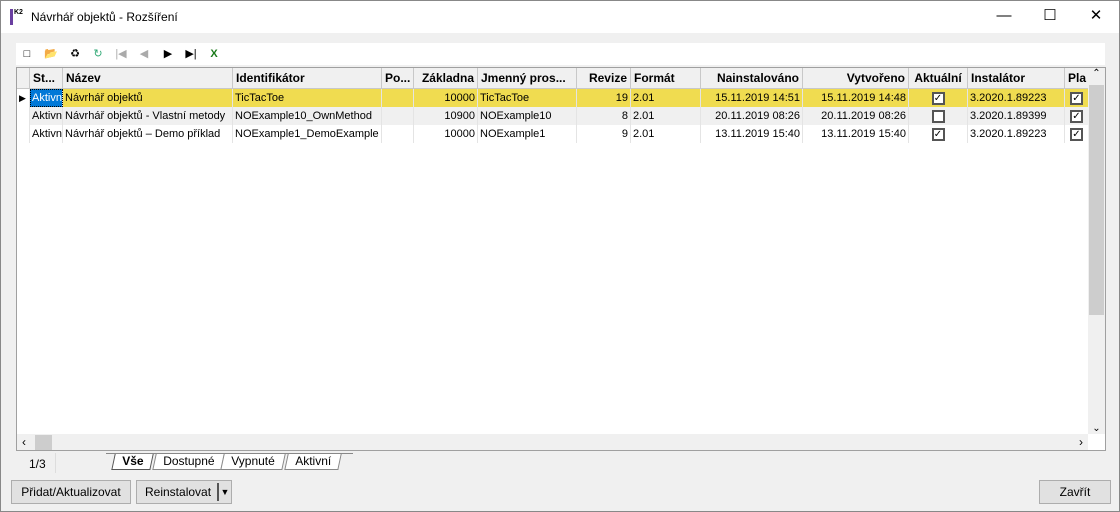 Image resolution: width=1120 pixels, height=512 pixels. Describe the element at coordinates (604, 98) in the screenshot. I see `cell-revision: 19` at that location.